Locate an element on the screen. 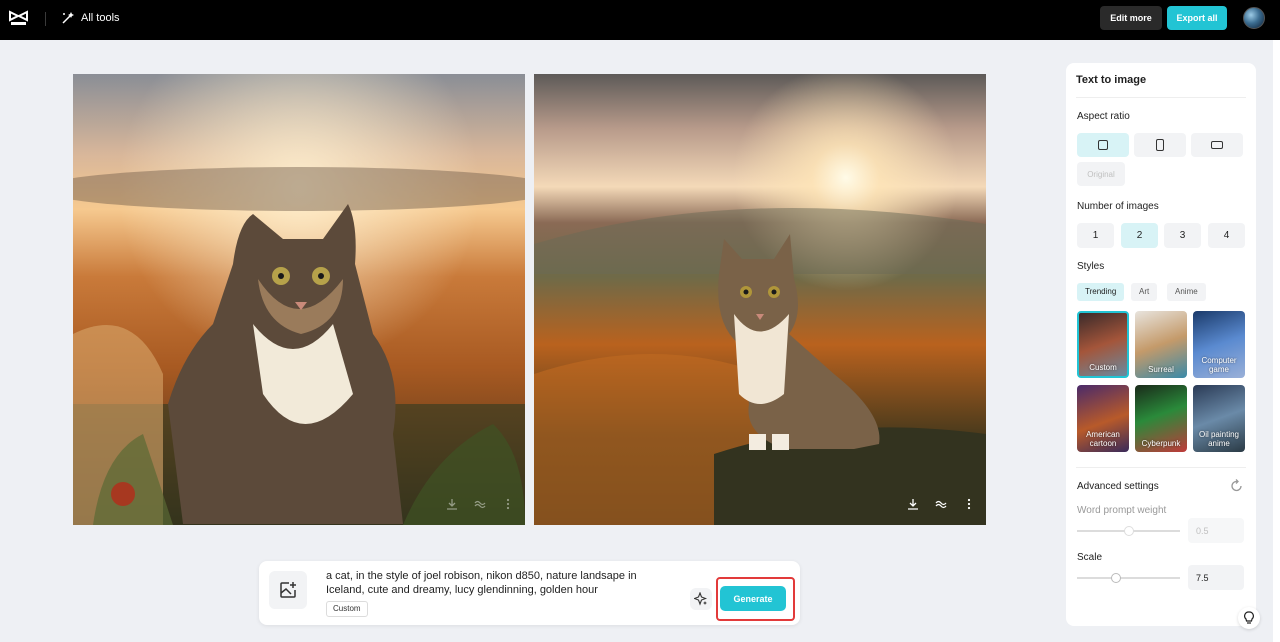  tab-art: Art is located at coordinates (1144, 292).